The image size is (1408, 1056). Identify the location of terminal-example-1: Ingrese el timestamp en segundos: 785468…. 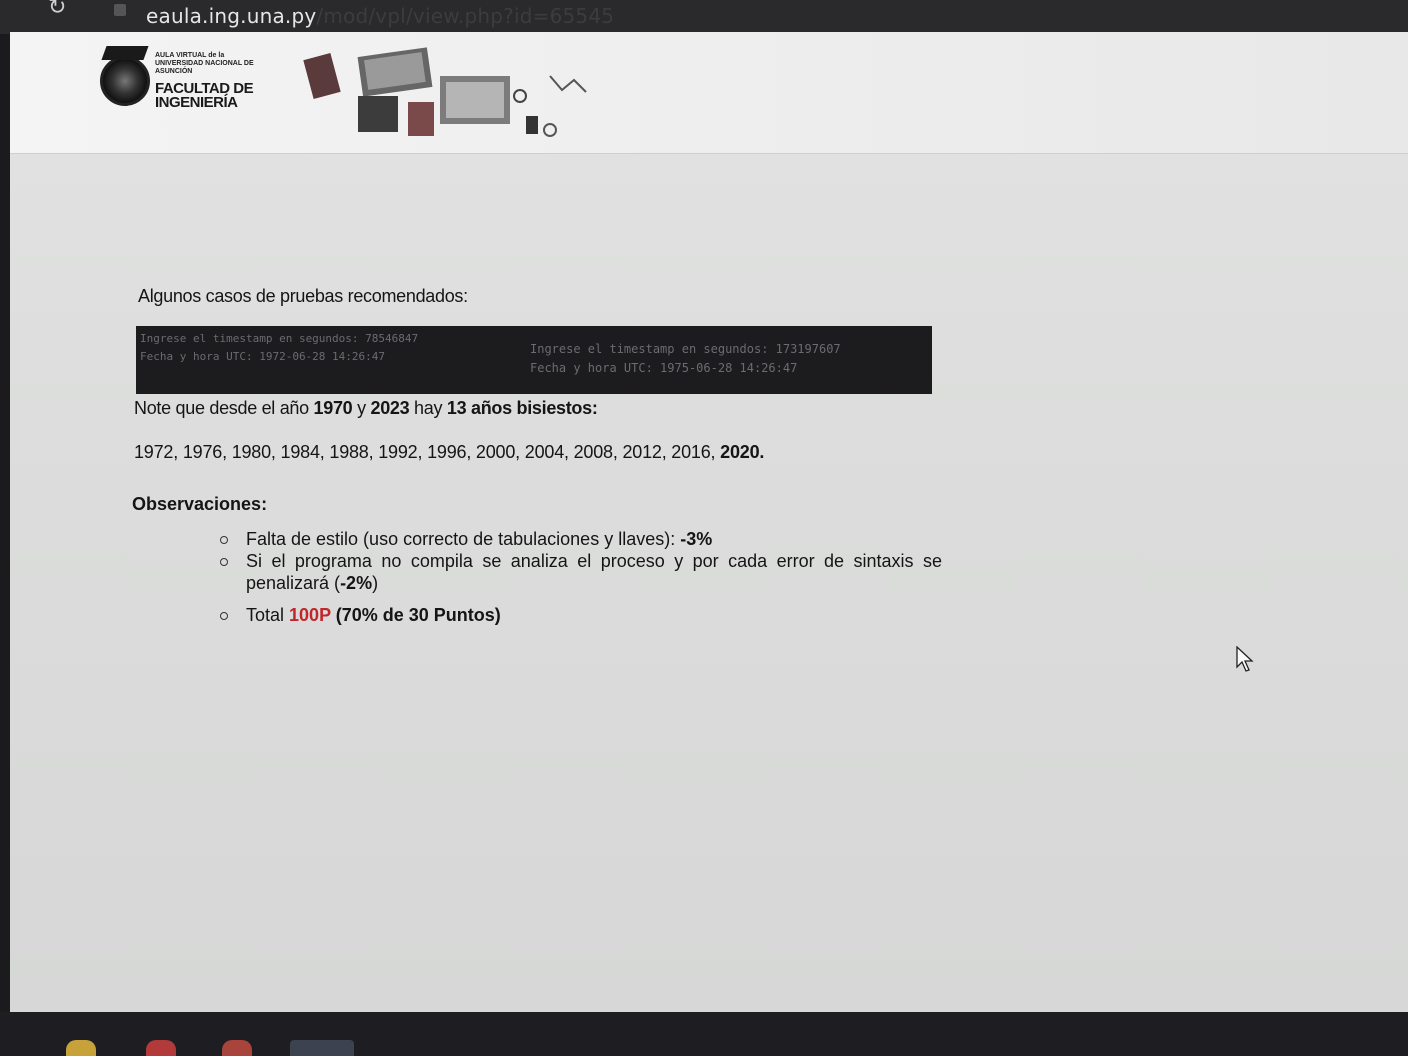
(332, 348).